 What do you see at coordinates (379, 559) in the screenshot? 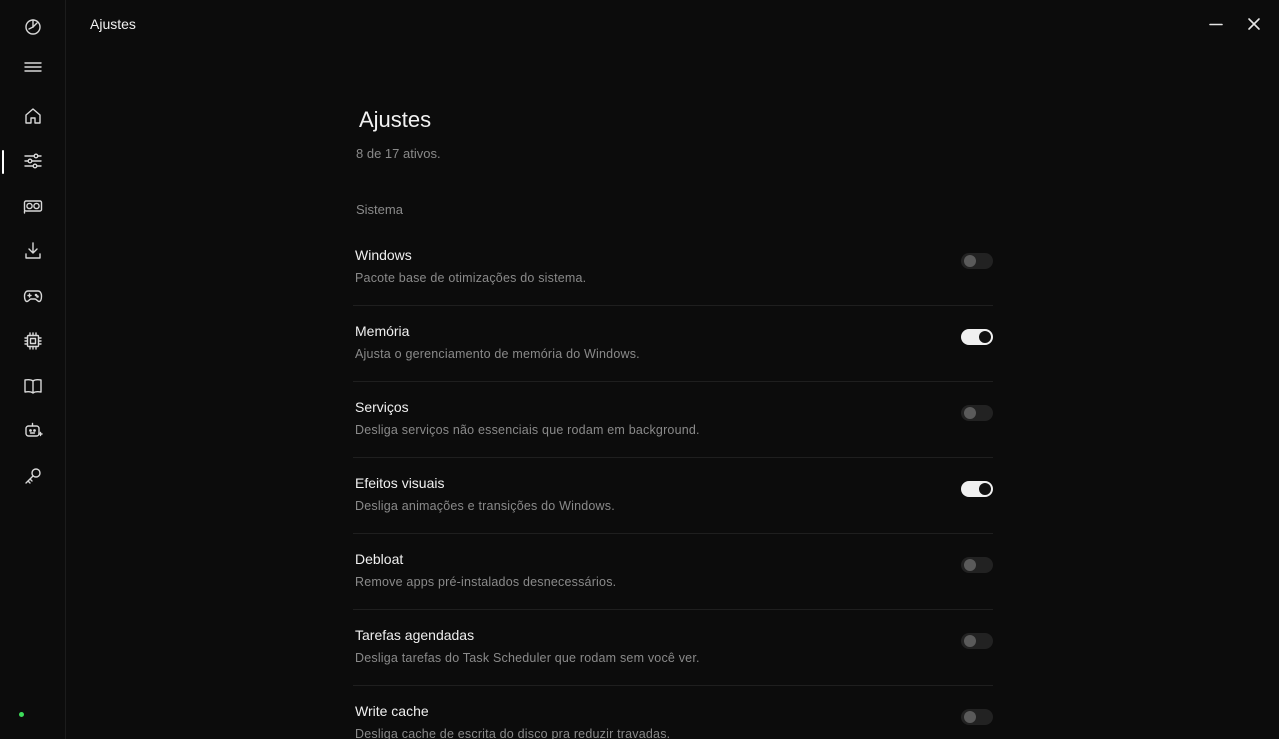
I see `setting-title: Debloat` at bounding box center [379, 559].